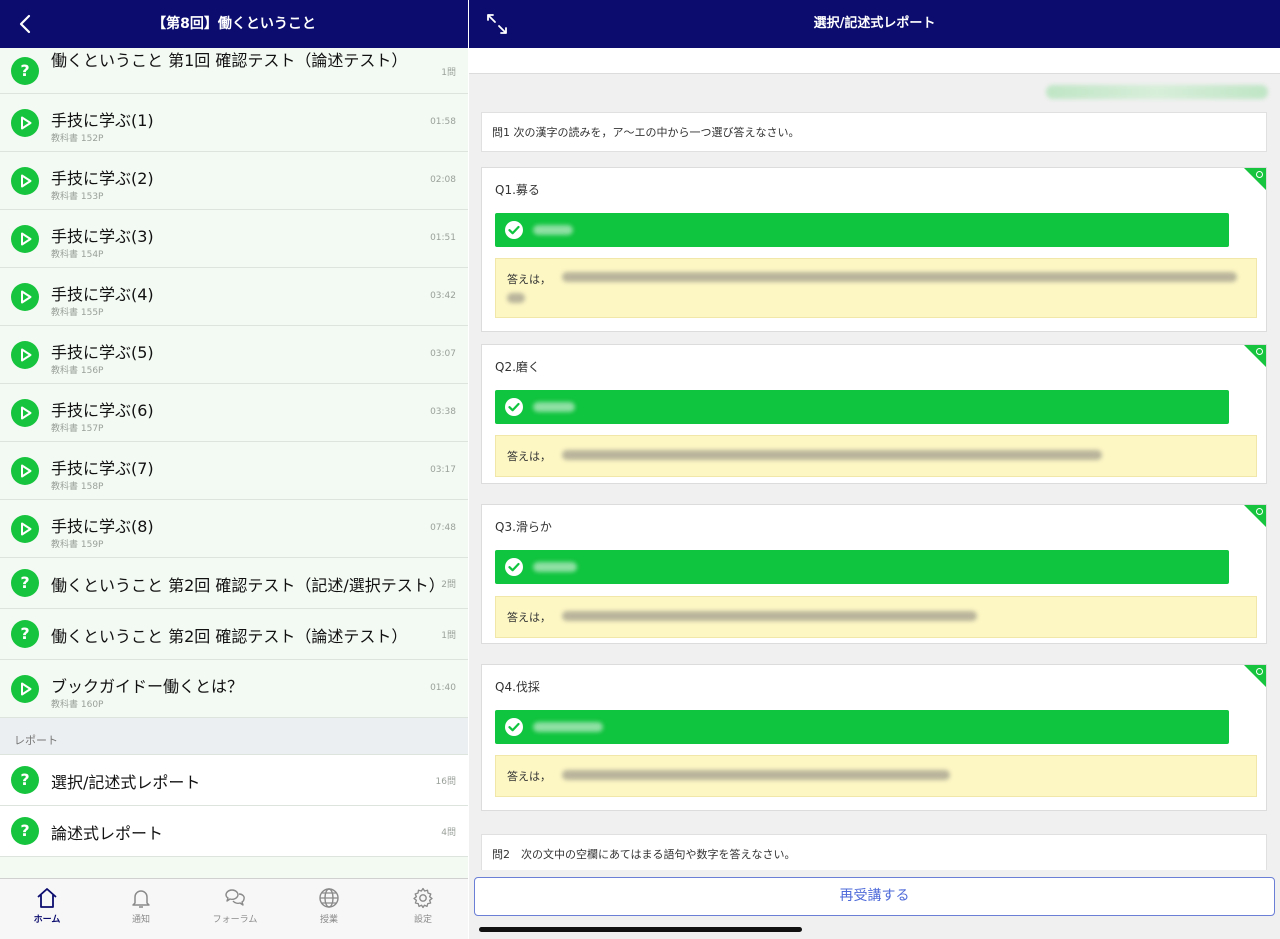 This screenshot has width=1280, height=939. Describe the element at coordinates (874, 852) in the screenshot. I see `question-prompt: 問2 次の文中の空欄にあてはまる語句や数字を答えなさい。` at that location.